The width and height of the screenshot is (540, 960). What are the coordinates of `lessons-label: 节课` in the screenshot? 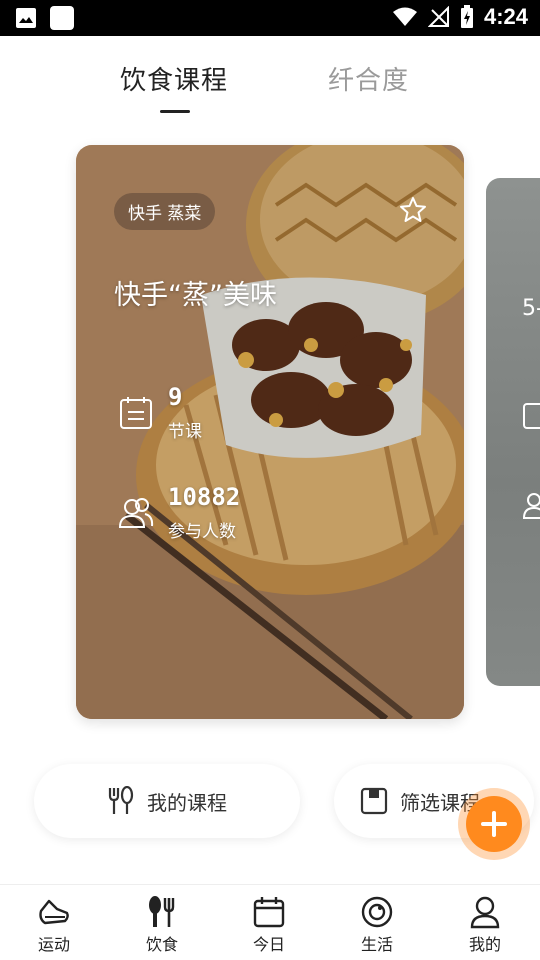 It's located at (185, 432).